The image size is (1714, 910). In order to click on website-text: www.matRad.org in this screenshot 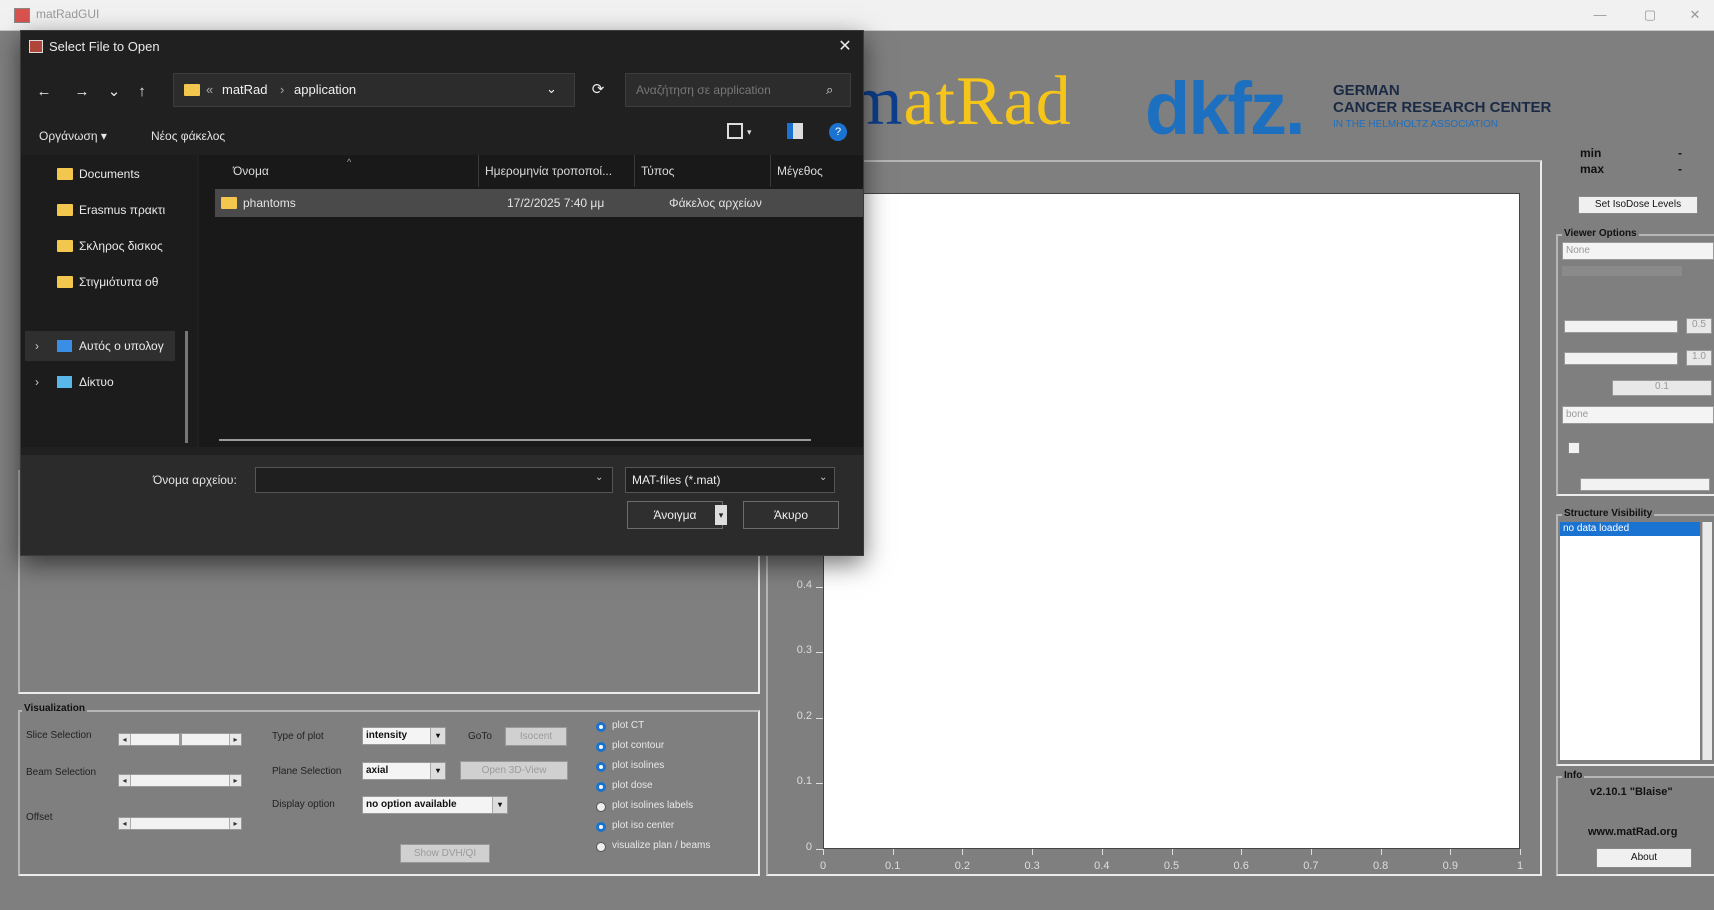, I will do `click(1632, 832)`.